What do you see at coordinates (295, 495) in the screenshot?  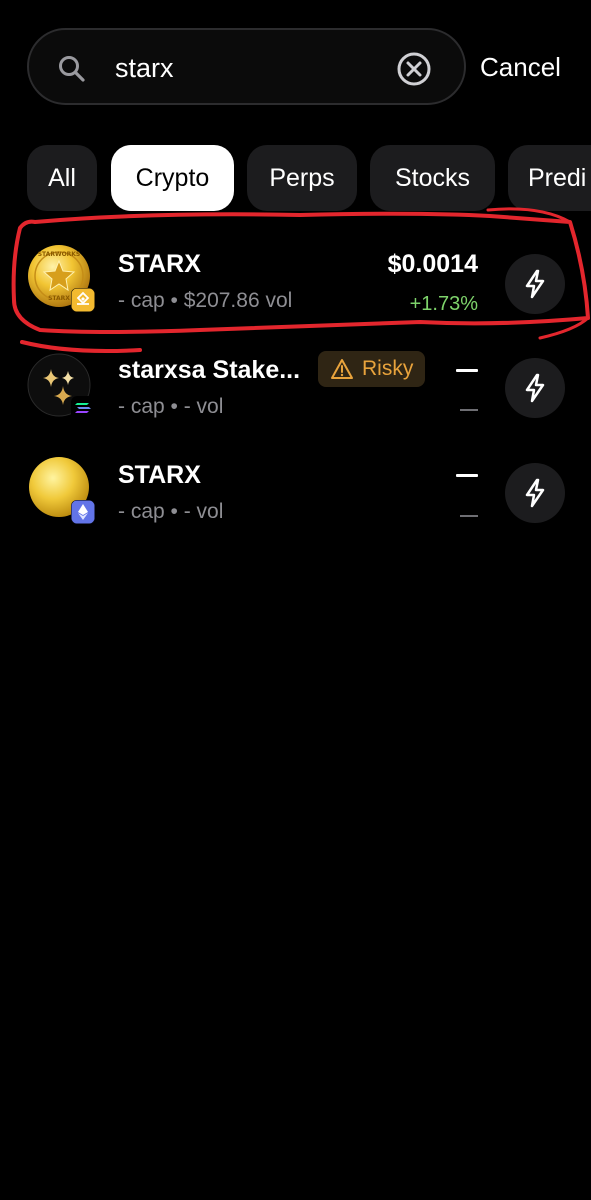 I see `result-row-starx-eth: STARX - cap • - vol` at bounding box center [295, 495].